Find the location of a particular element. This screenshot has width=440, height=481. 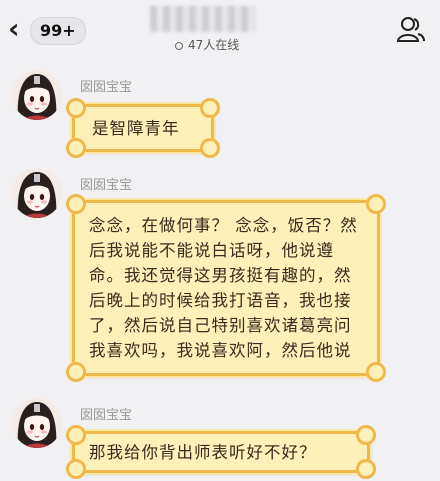

message-bubble: 是智障青年 is located at coordinates (143, 128).